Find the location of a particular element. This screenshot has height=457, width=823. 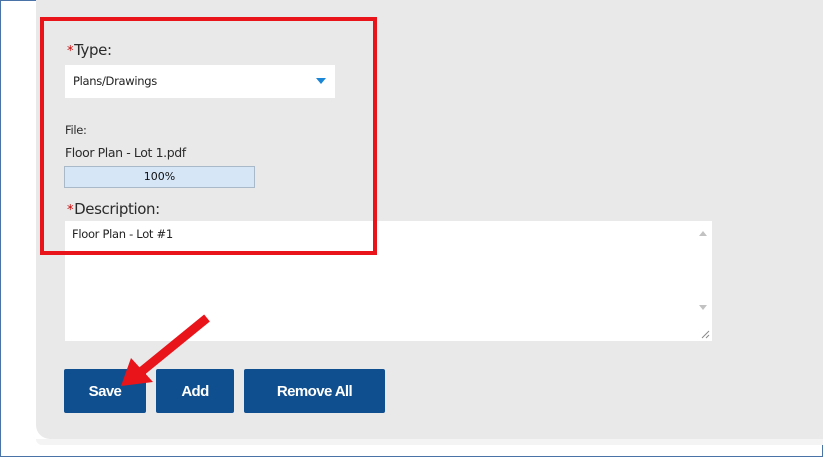

type-label-text: Type: is located at coordinates (93, 50).